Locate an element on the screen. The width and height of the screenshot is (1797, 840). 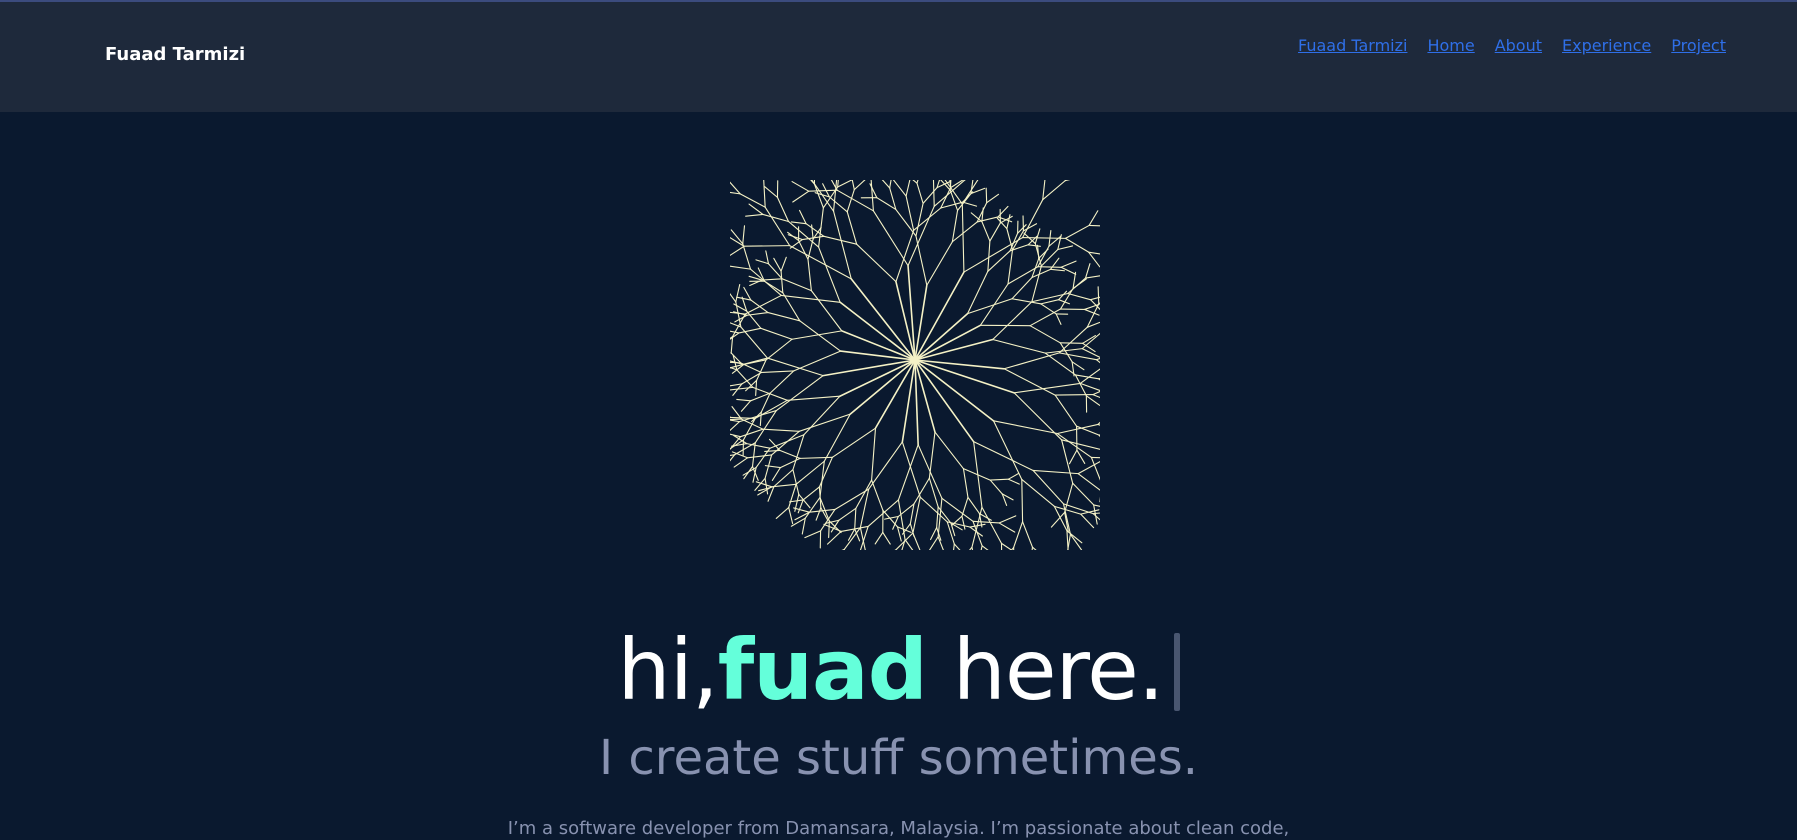
nav-link-home: Home is located at coordinates (1450, 45).